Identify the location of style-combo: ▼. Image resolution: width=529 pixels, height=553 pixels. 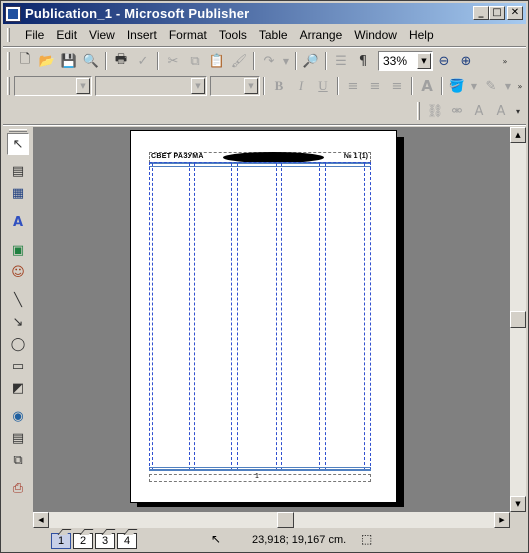
(53, 86).